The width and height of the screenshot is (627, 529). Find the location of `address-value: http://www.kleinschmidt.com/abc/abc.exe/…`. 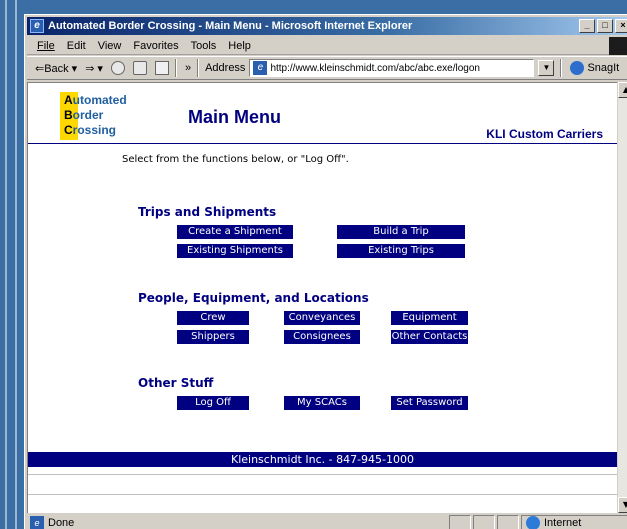

address-value: http://www.kleinschmidt.com/abc/abc.exe/… is located at coordinates (375, 68).